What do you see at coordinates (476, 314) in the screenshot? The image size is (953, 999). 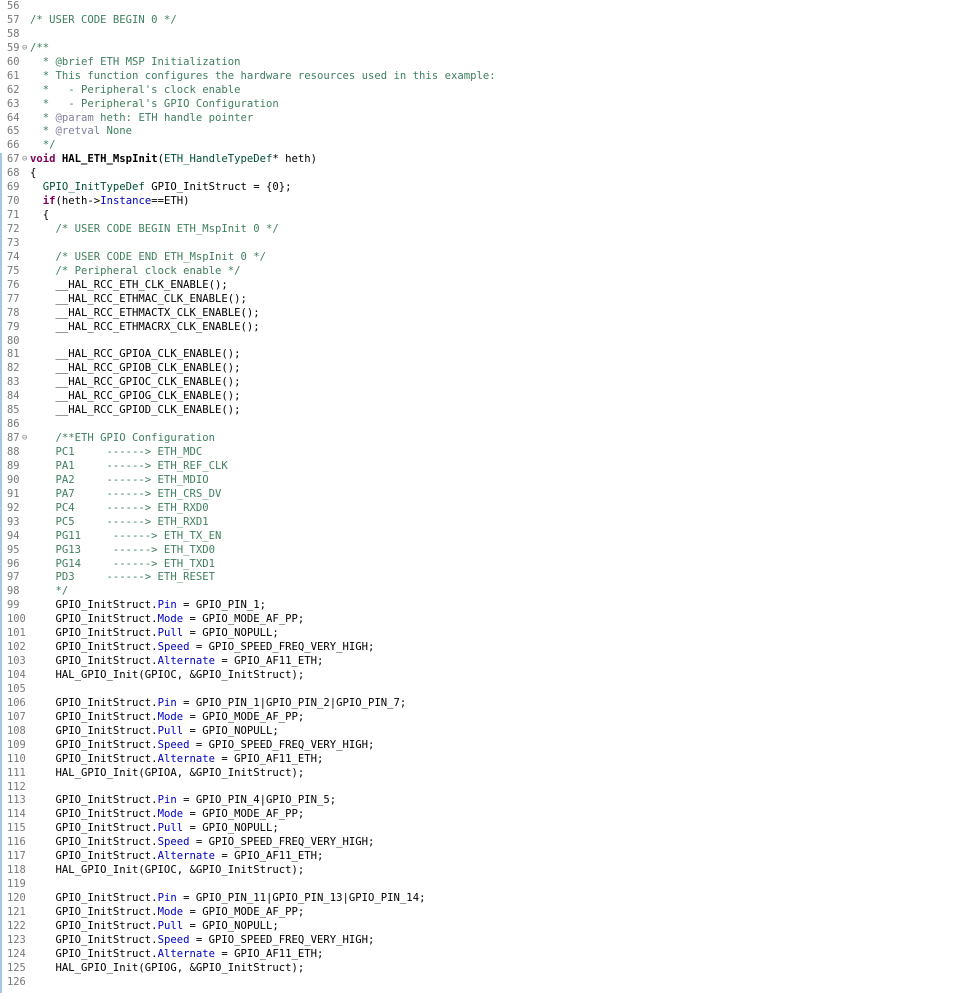 I see `code-line: 78 __HAL_RCC_ETHMACTX_CLK_ENABLE();` at bounding box center [476, 314].